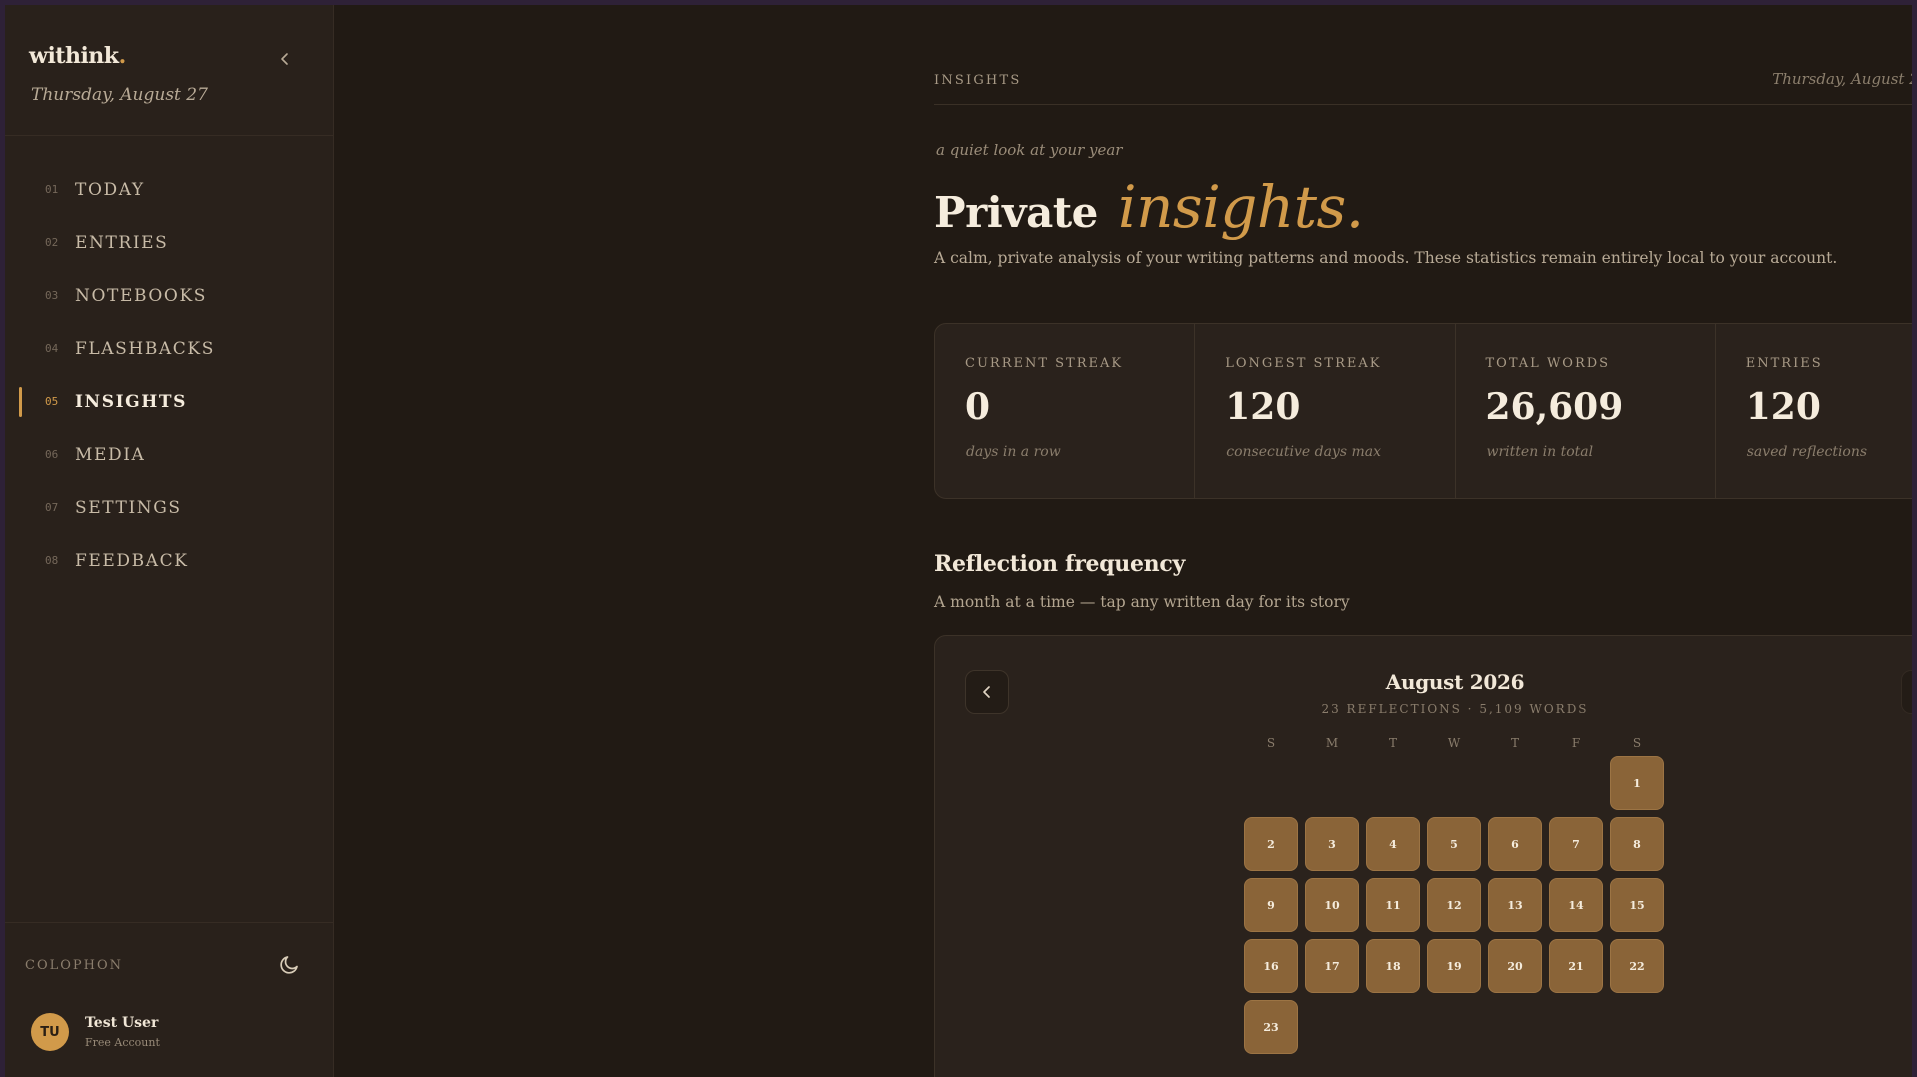 This screenshot has height=1077, width=1917. I want to click on calendar-day: 7, so click(1576, 844).